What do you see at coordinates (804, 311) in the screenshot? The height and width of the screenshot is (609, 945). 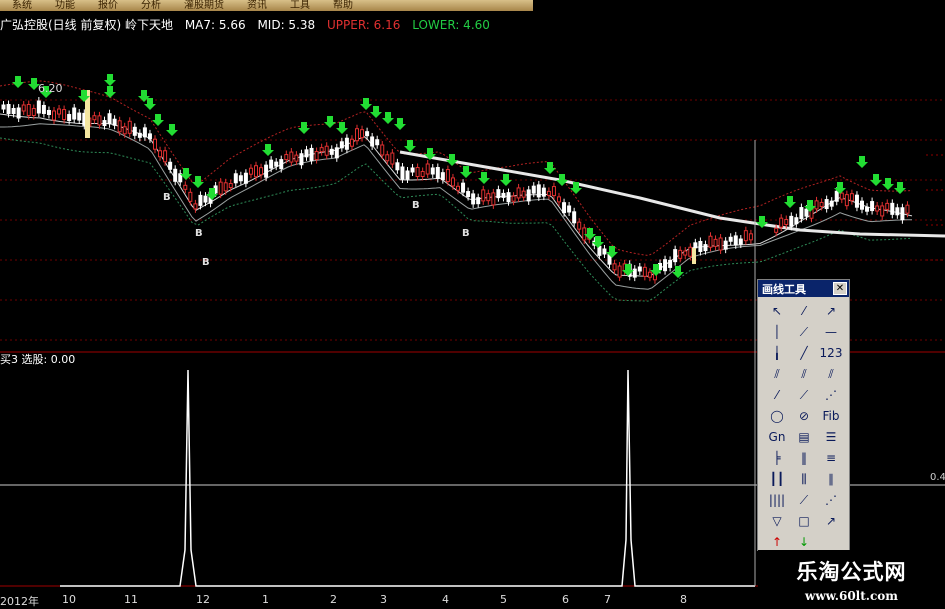 I see `tool-line-segment-icon: ⁄` at bounding box center [804, 311].